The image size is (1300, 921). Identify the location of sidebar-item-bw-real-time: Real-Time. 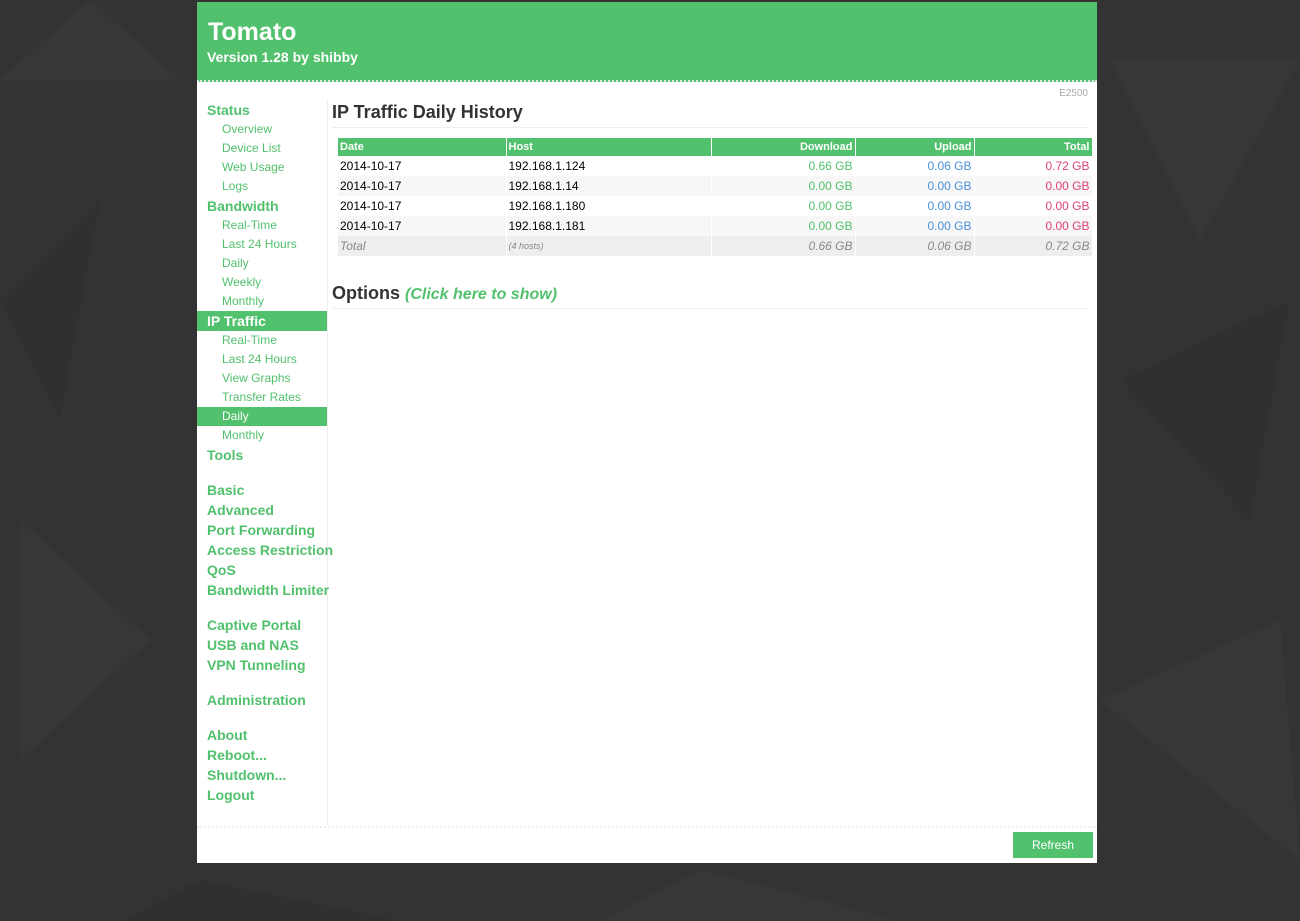
(262, 225).